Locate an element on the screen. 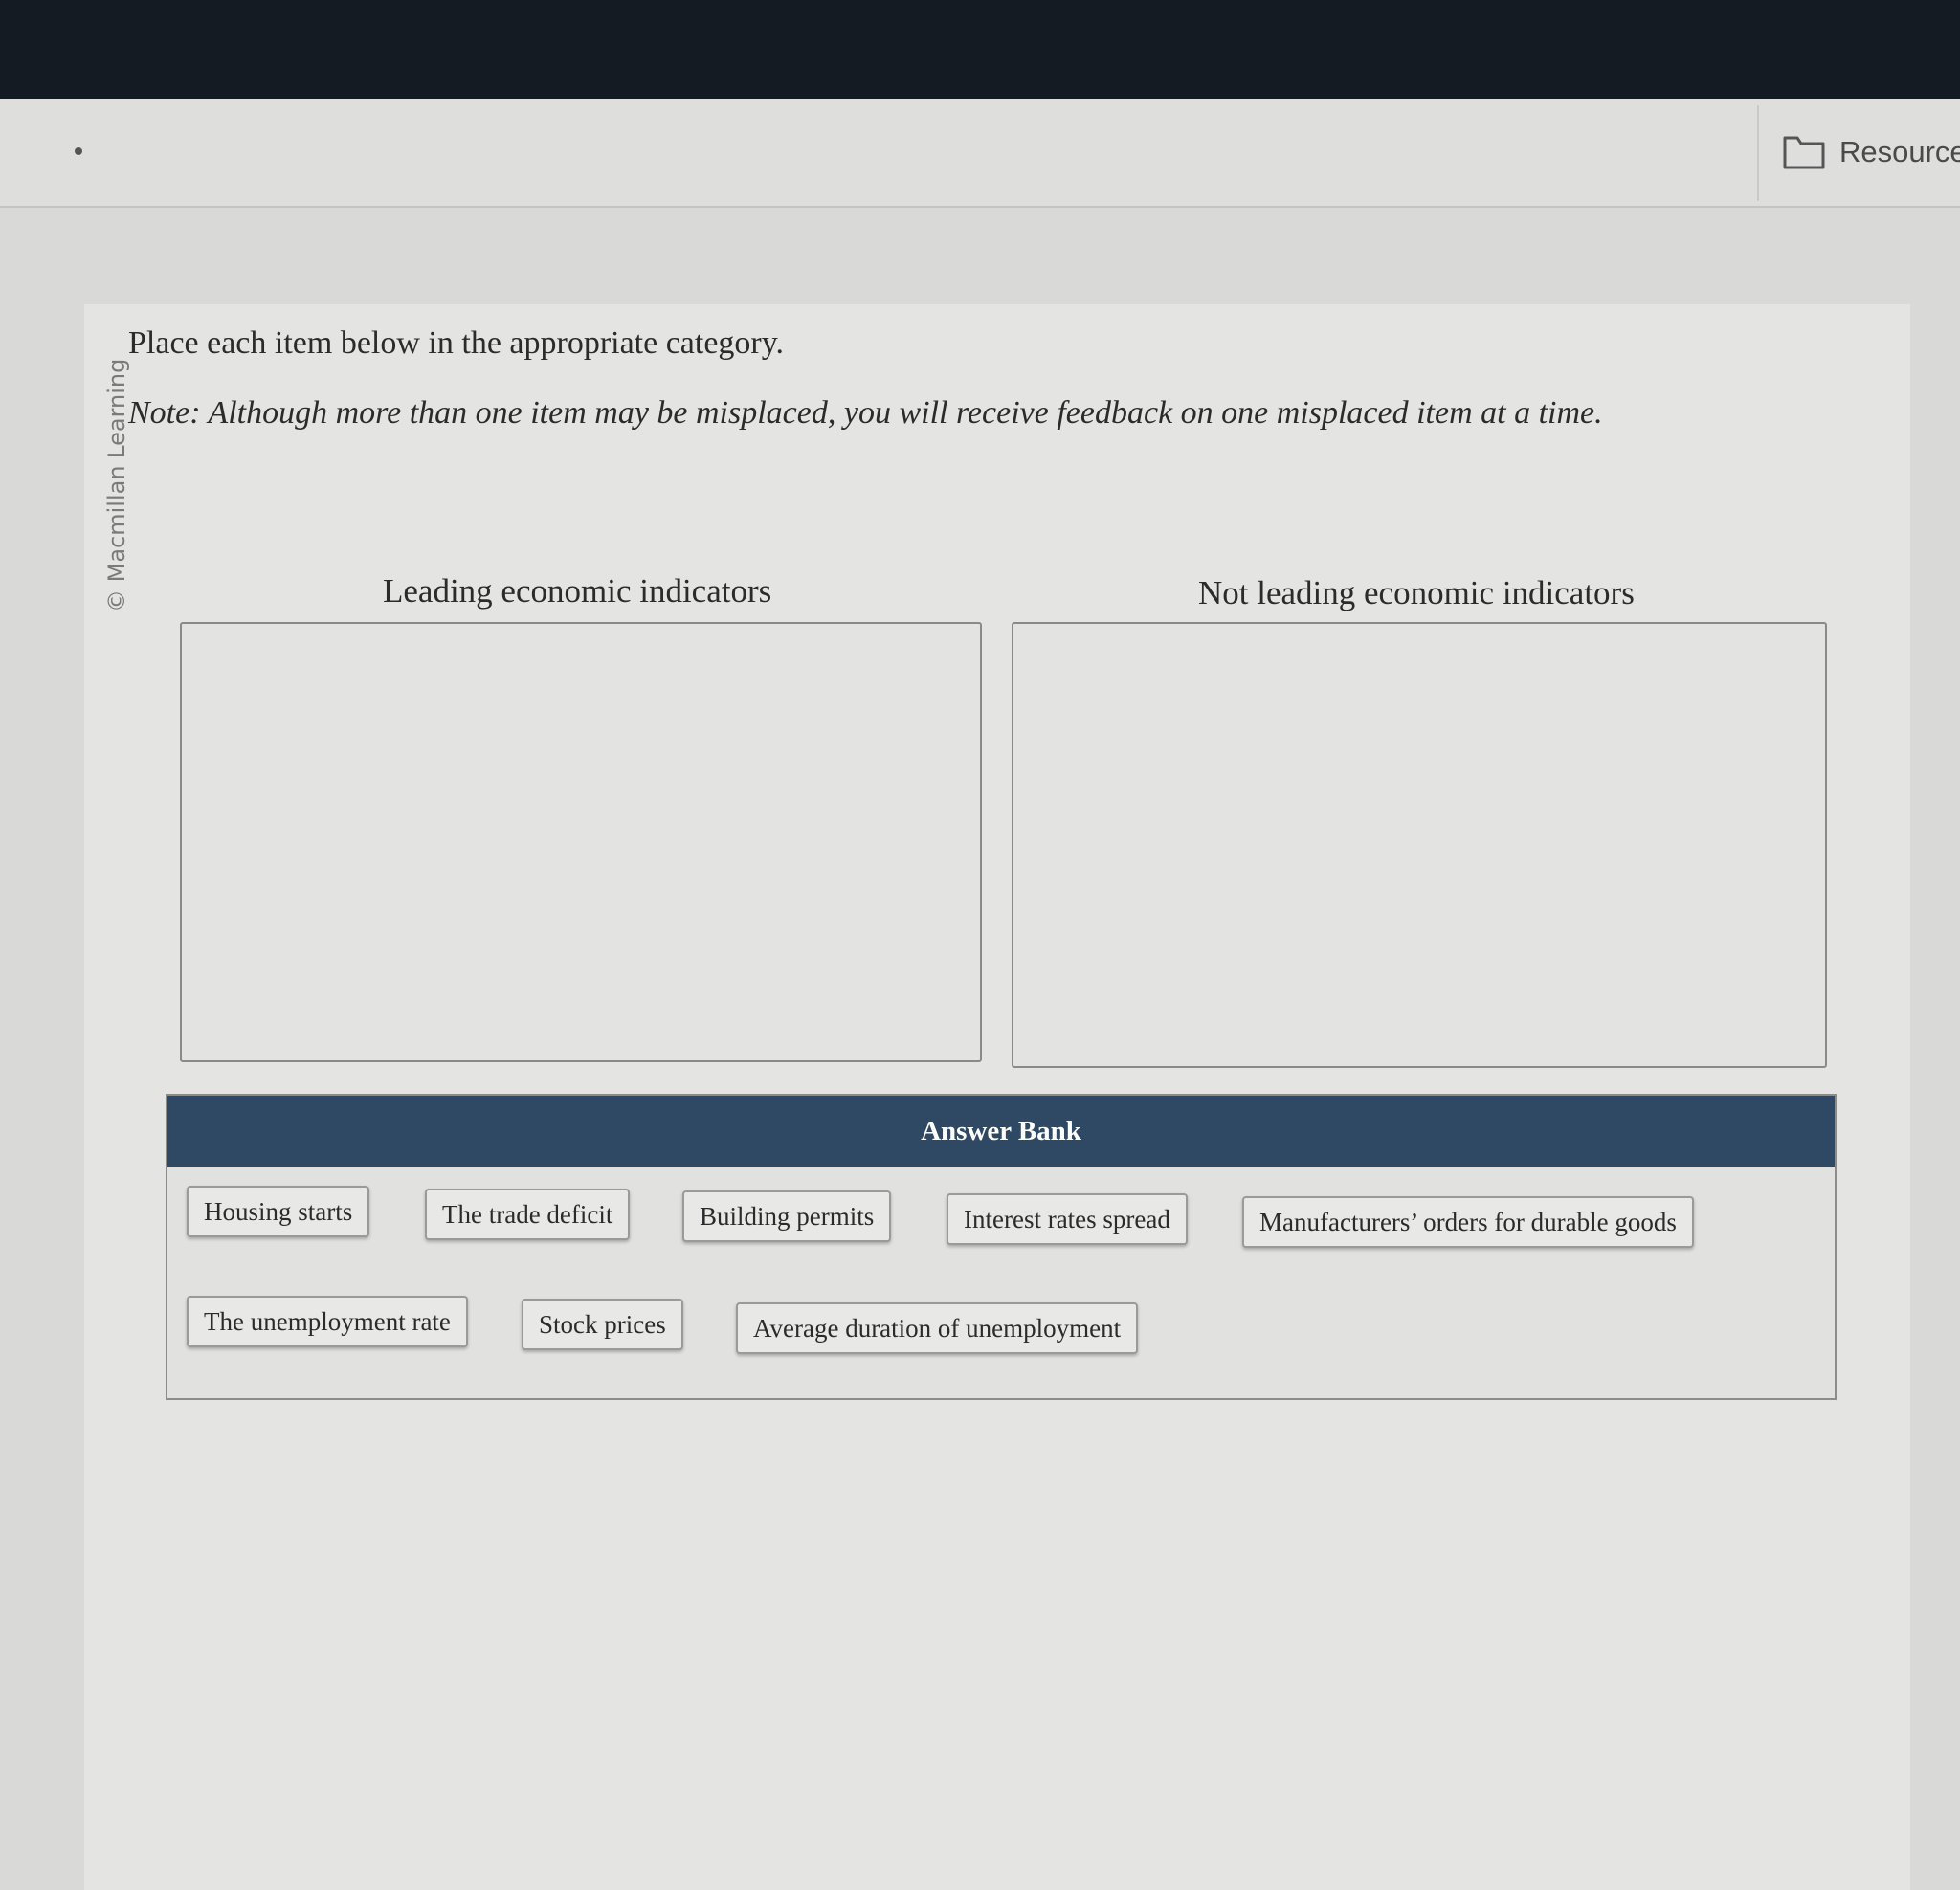 The width and height of the screenshot is (1960, 1890). resources-button: Resources is located at coordinates (1871, 152).